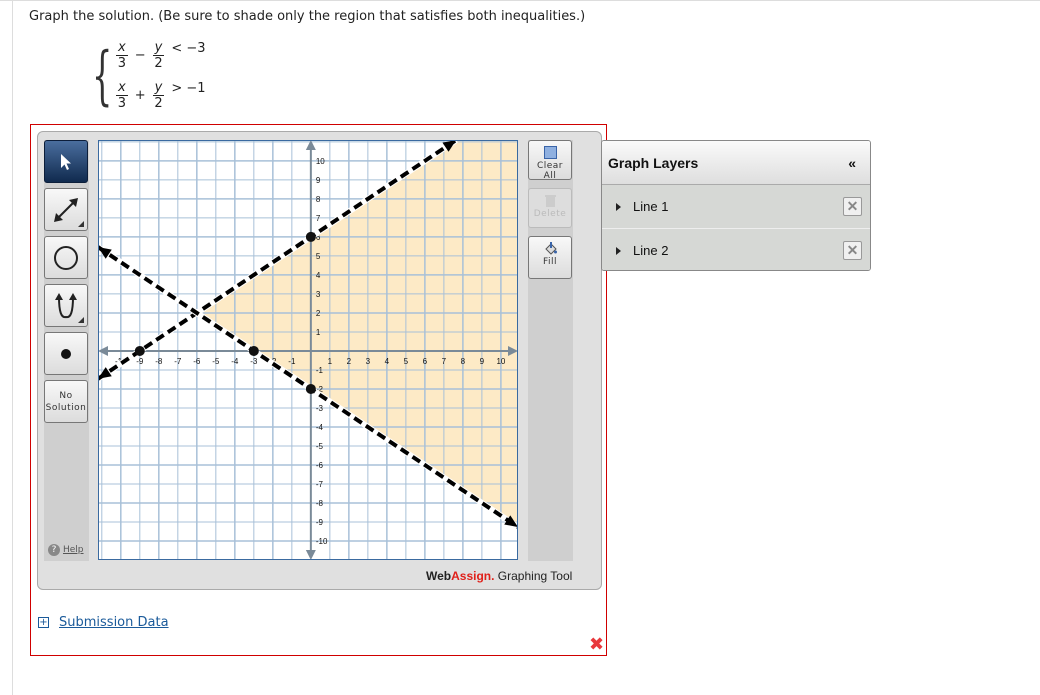 The height and width of the screenshot is (695, 1040). I want to click on y-tick-label: -8, so click(320, 503).